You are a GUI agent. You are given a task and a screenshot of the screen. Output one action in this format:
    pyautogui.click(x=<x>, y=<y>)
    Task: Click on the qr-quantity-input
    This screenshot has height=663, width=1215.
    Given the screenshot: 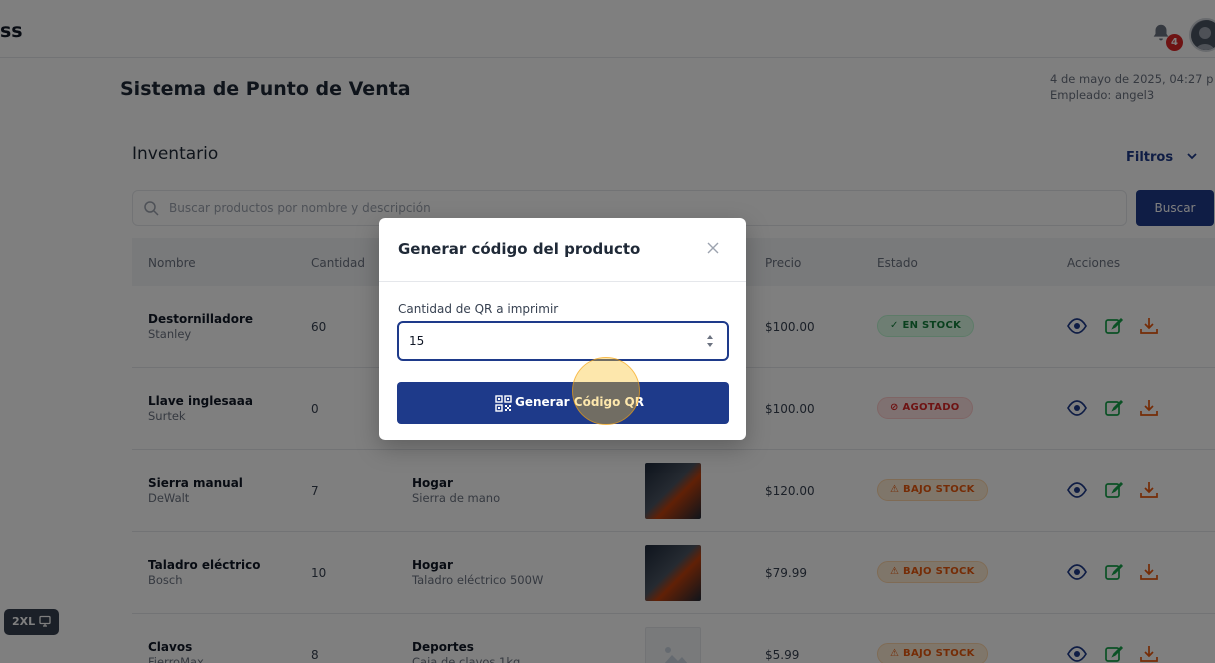 What is the action you would take?
    pyautogui.click(x=563, y=341)
    